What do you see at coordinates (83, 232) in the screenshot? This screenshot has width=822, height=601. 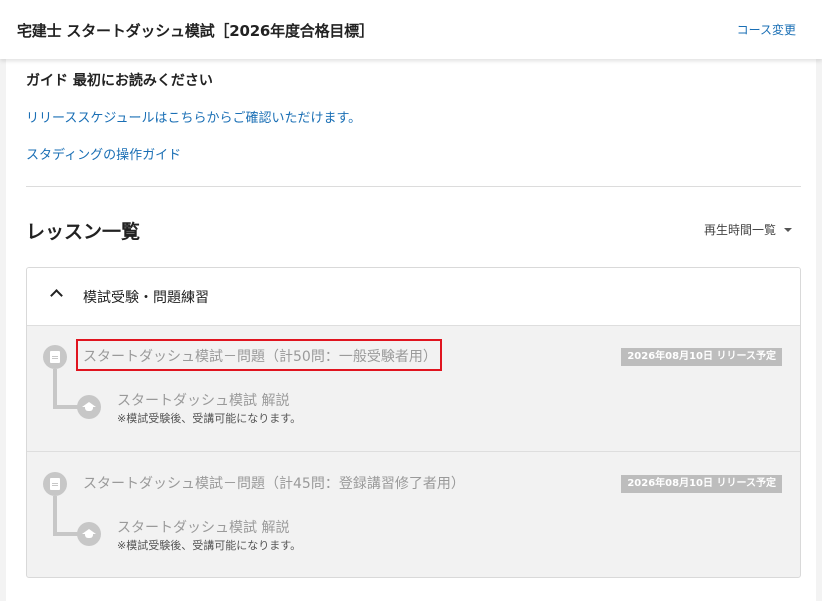 I see `lessons-title: レッスン一覧` at bounding box center [83, 232].